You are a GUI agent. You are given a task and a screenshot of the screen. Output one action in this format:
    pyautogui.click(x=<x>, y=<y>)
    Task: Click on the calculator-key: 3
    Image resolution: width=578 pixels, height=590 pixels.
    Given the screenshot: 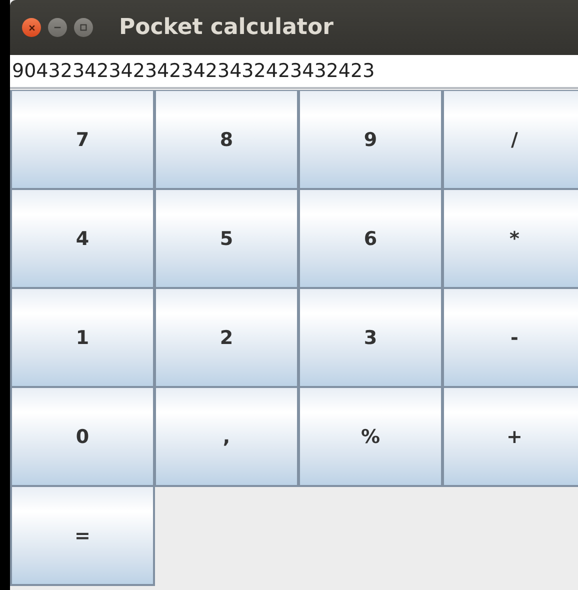 What is the action you would take?
    pyautogui.click(x=370, y=338)
    